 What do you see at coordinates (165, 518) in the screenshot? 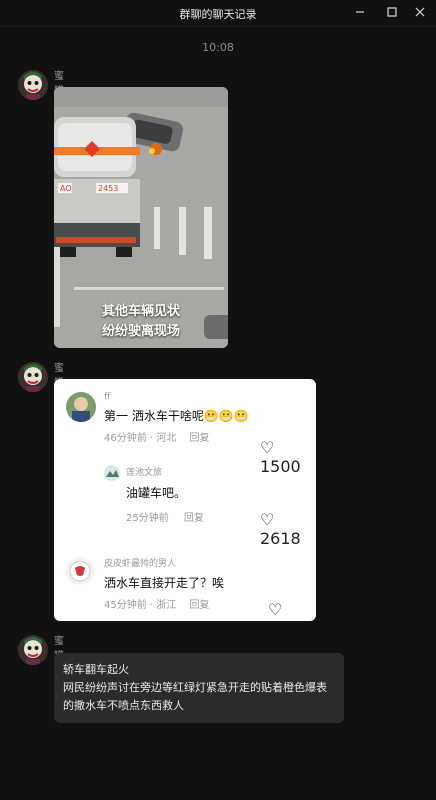
I see `comment-meta: 25分钟前 回复` at bounding box center [165, 518].